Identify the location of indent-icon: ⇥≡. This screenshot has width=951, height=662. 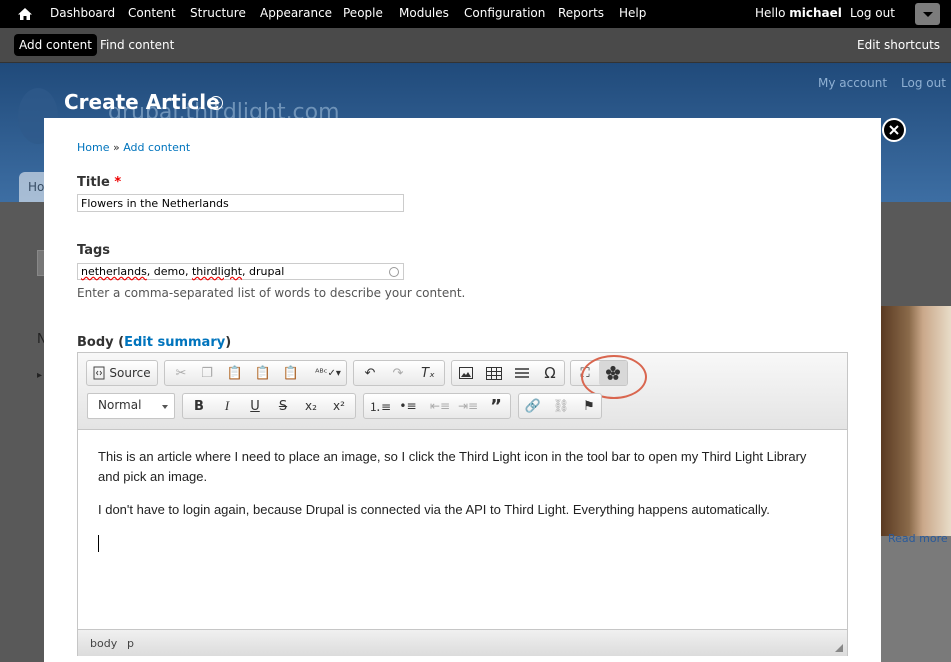
(468, 406).